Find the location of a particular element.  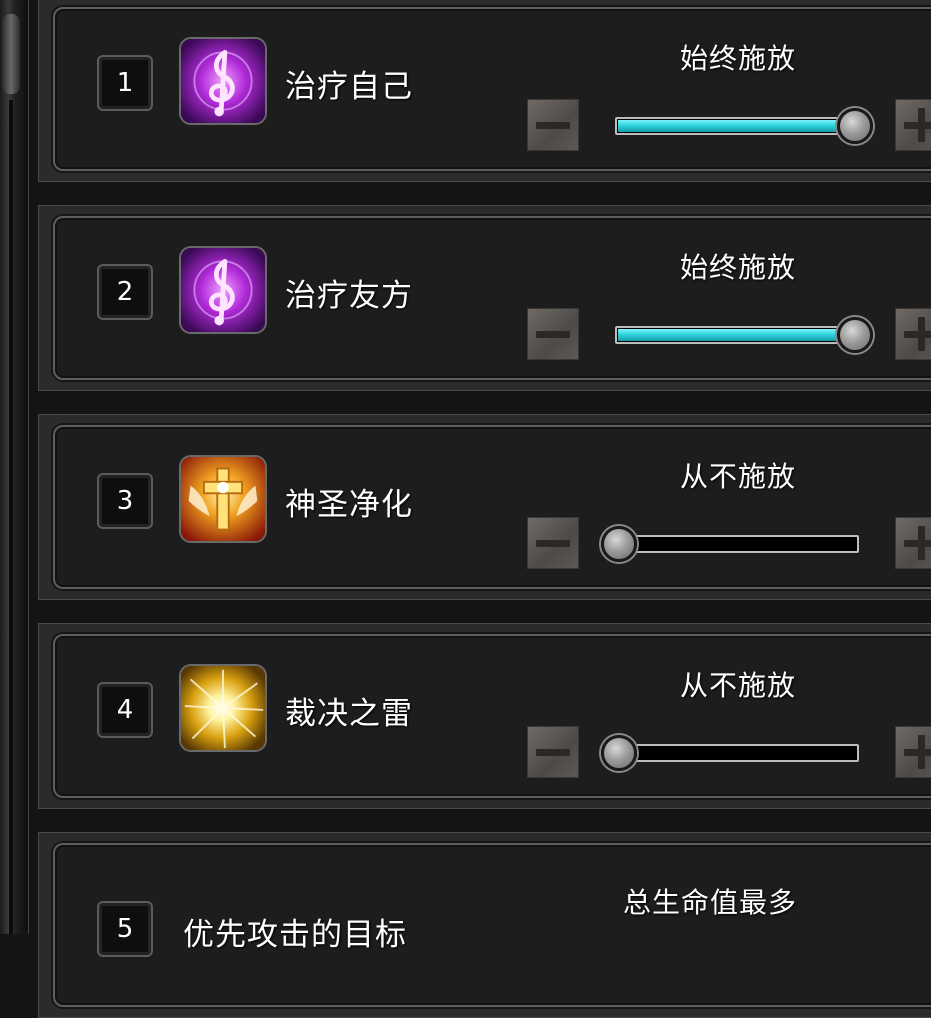

skill-name-label: 治疗自己 is located at coordinates (349, 87).